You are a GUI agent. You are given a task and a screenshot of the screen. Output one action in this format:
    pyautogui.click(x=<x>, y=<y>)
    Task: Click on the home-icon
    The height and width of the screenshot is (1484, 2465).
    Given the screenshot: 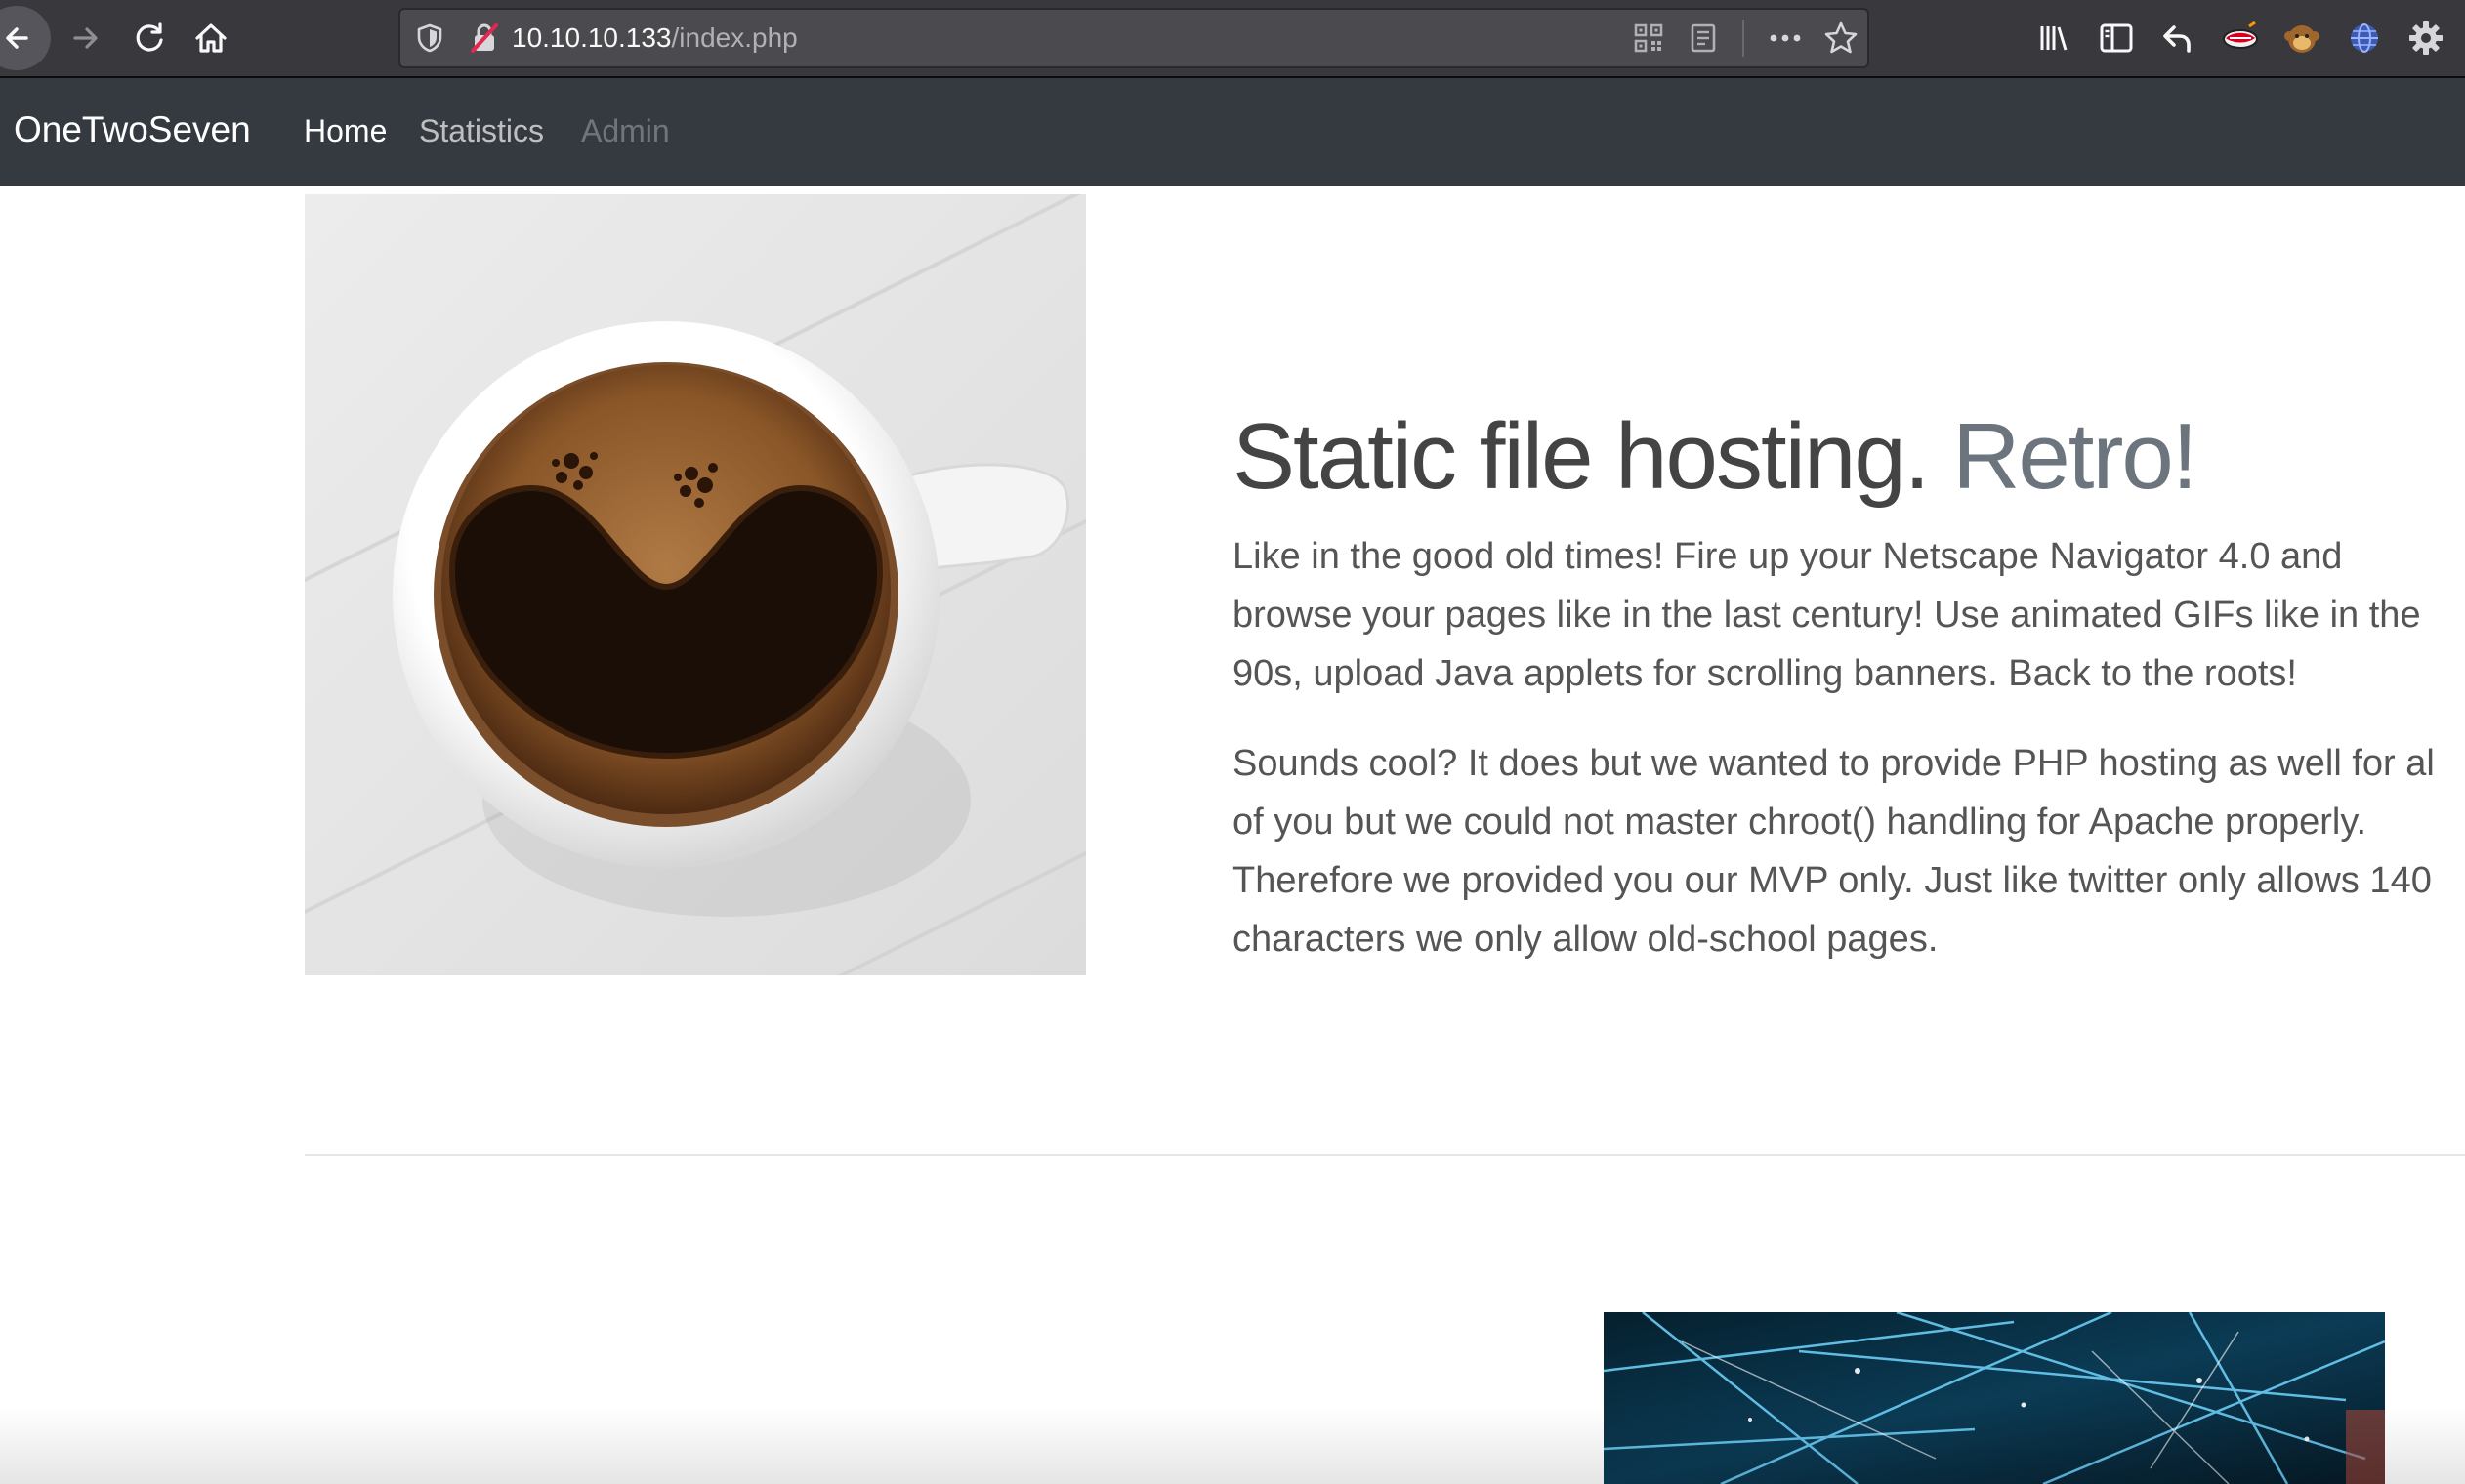 What is the action you would take?
    pyautogui.click(x=211, y=38)
    